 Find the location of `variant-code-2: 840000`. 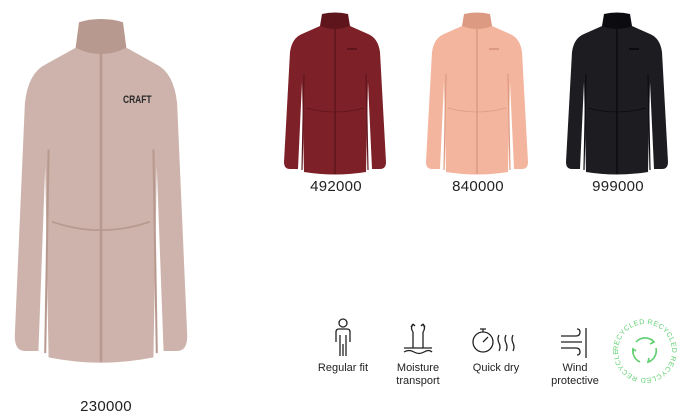

variant-code-2: 840000 is located at coordinates (478, 186).